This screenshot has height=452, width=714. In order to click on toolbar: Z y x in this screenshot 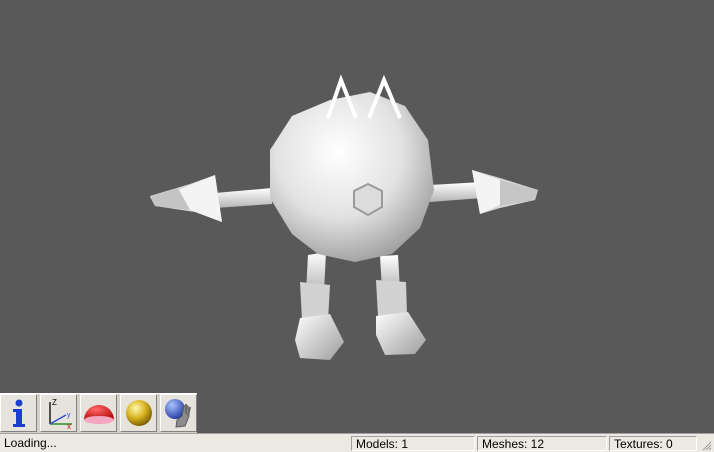, I will do `click(98, 413)`.